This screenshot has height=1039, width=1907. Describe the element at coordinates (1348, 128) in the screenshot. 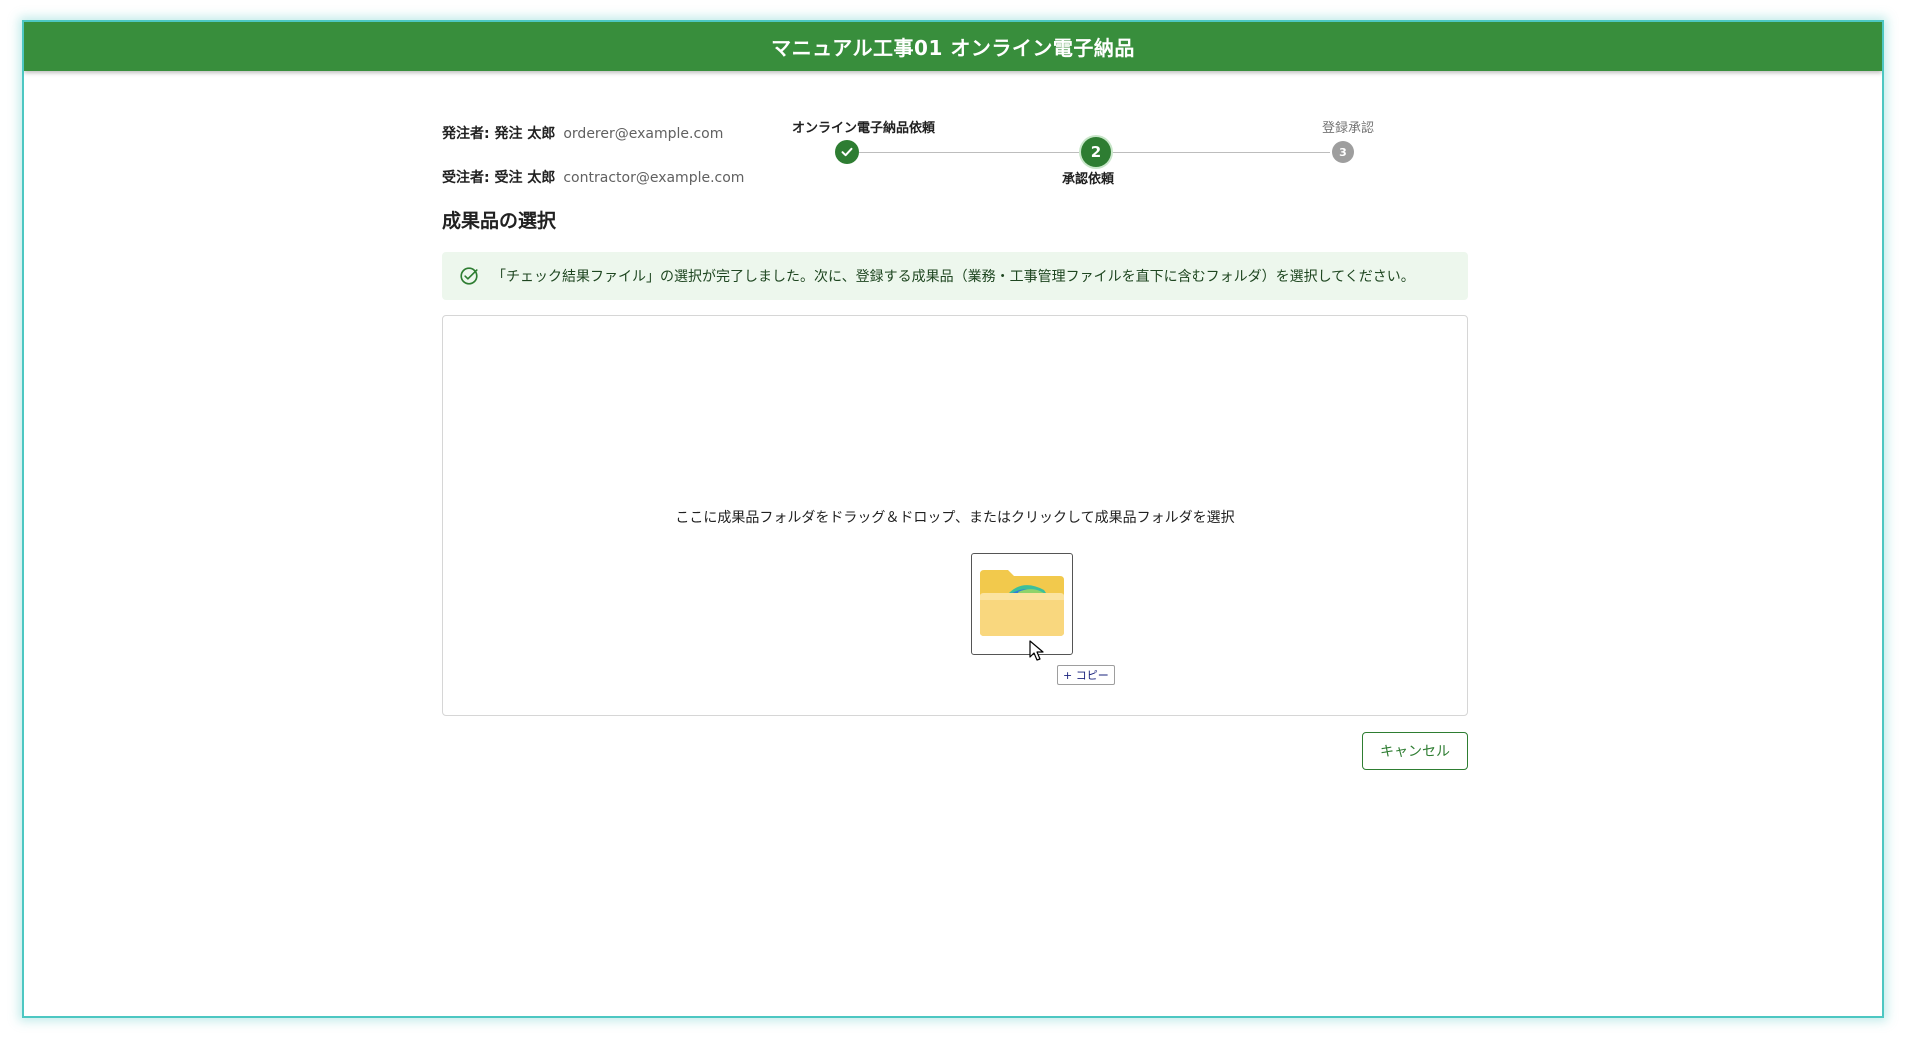

I see `step-3-label: 登録承認` at that location.